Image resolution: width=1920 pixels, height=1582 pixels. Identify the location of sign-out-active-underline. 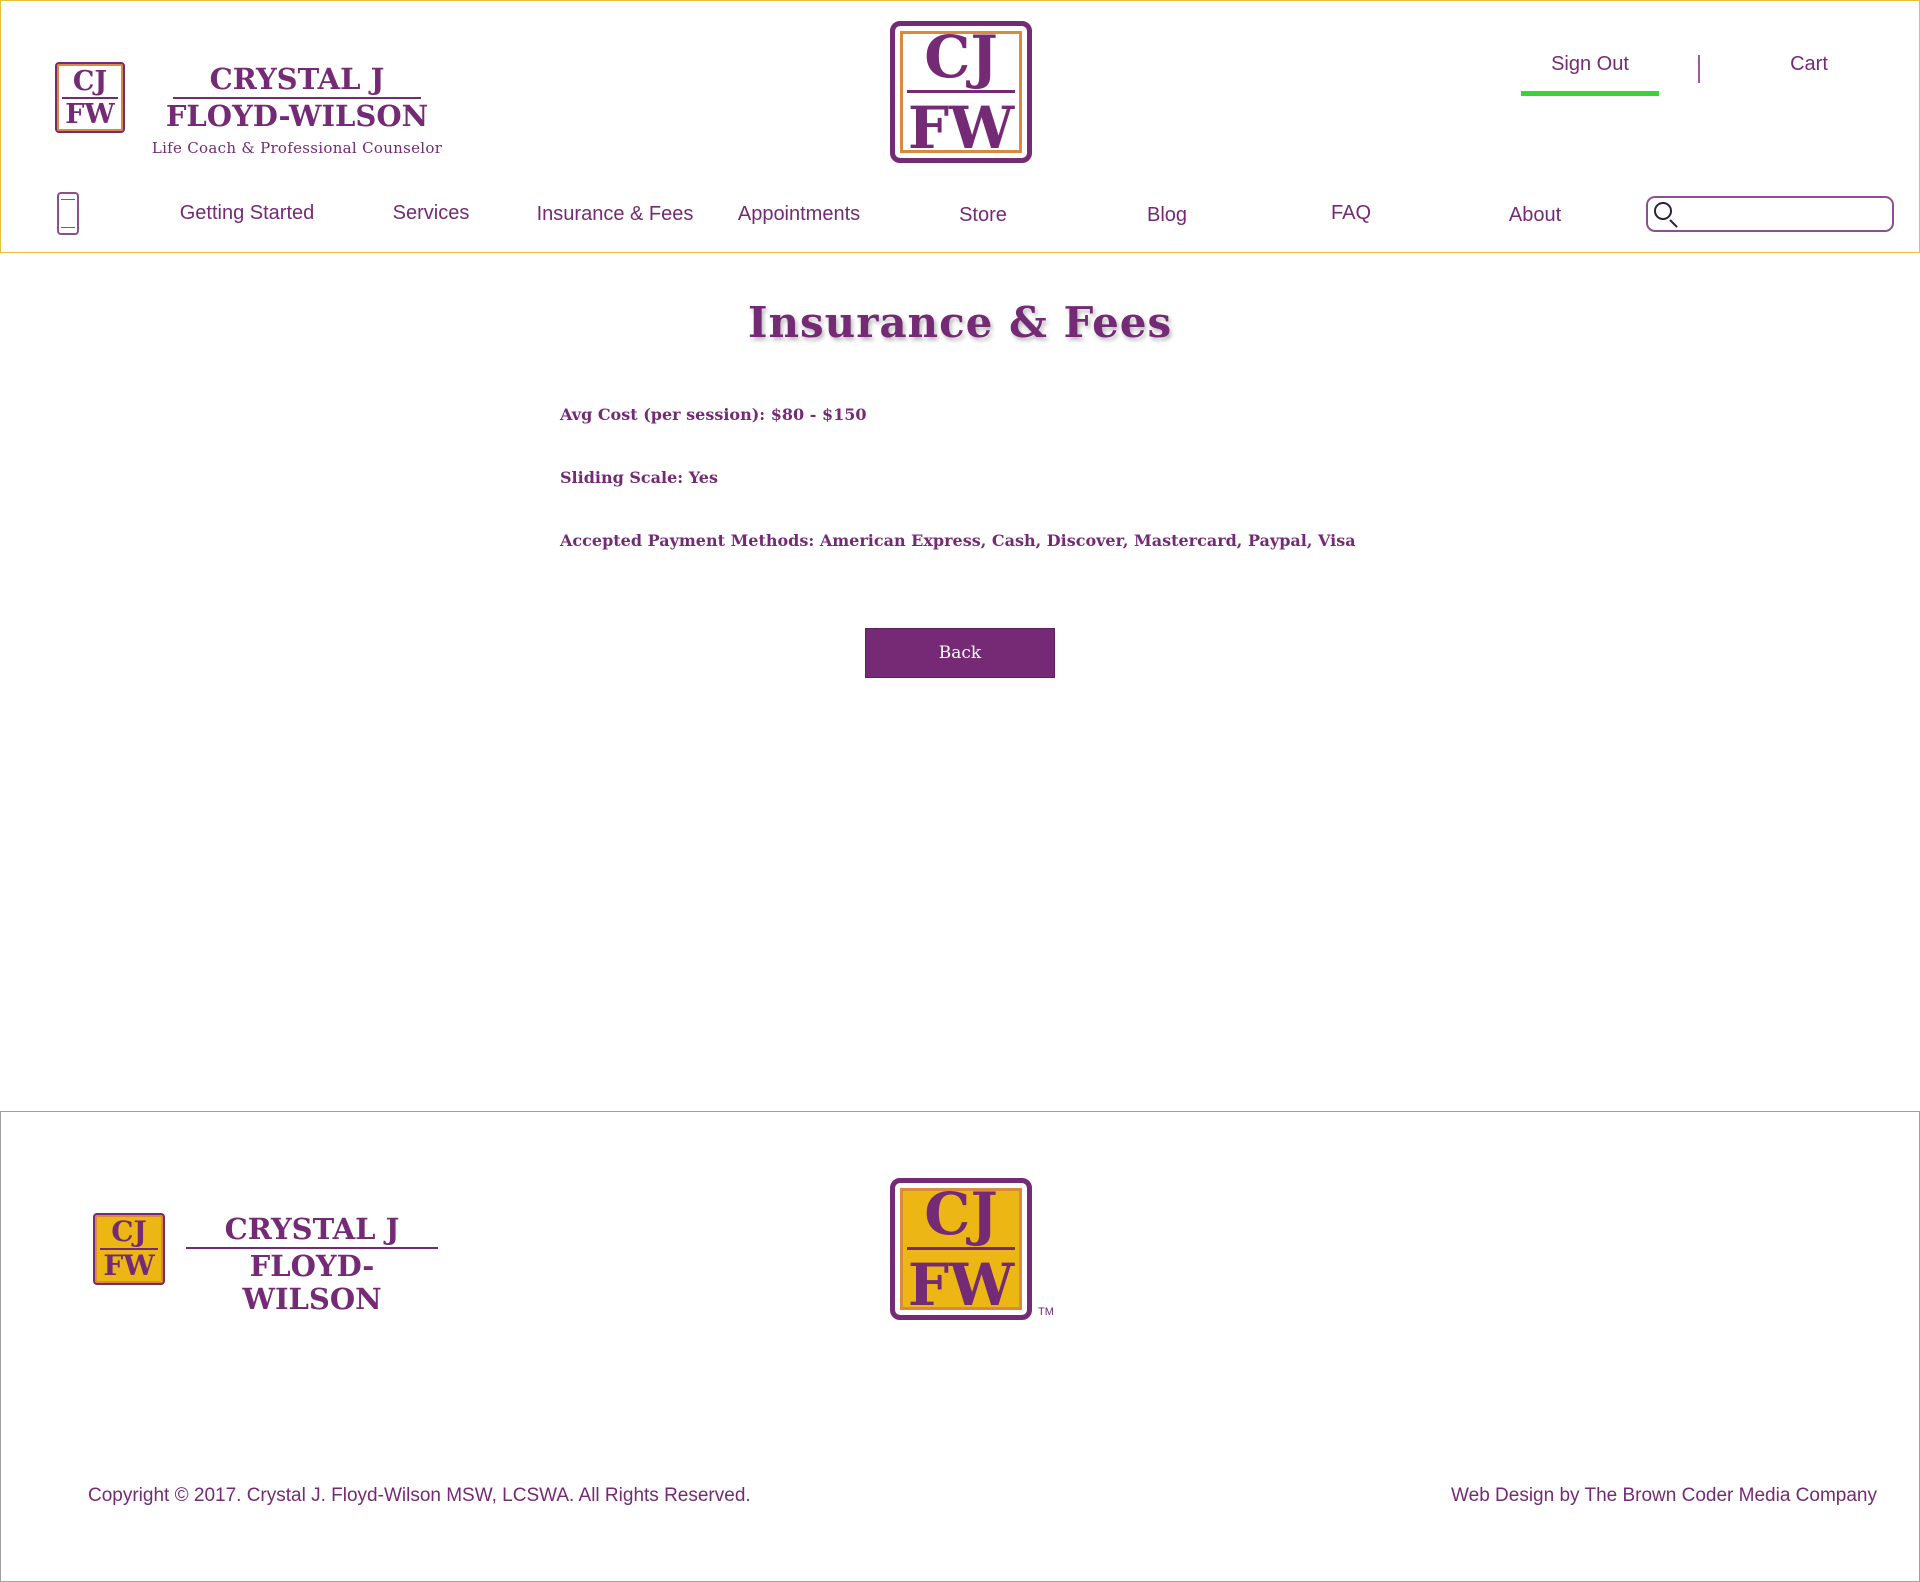
(1590, 93).